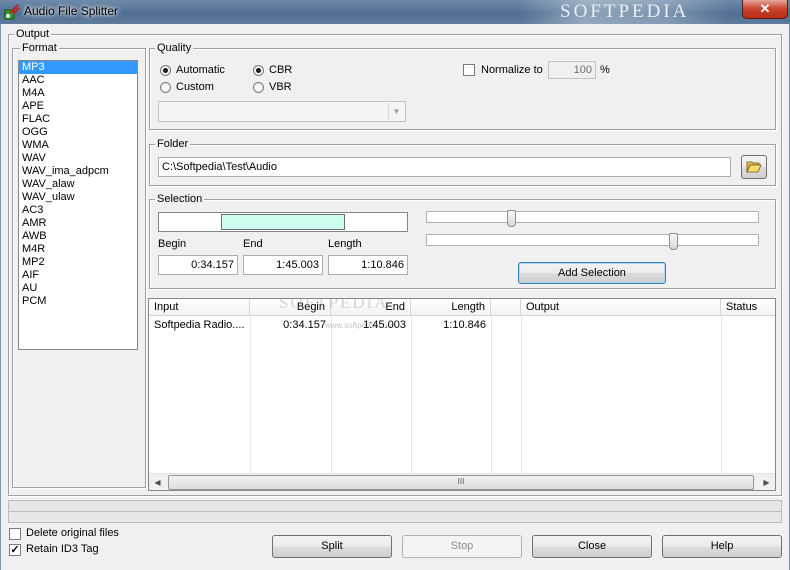 The image size is (790, 570). What do you see at coordinates (78, 301) in the screenshot?
I see `list-item: PCM` at bounding box center [78, 301].